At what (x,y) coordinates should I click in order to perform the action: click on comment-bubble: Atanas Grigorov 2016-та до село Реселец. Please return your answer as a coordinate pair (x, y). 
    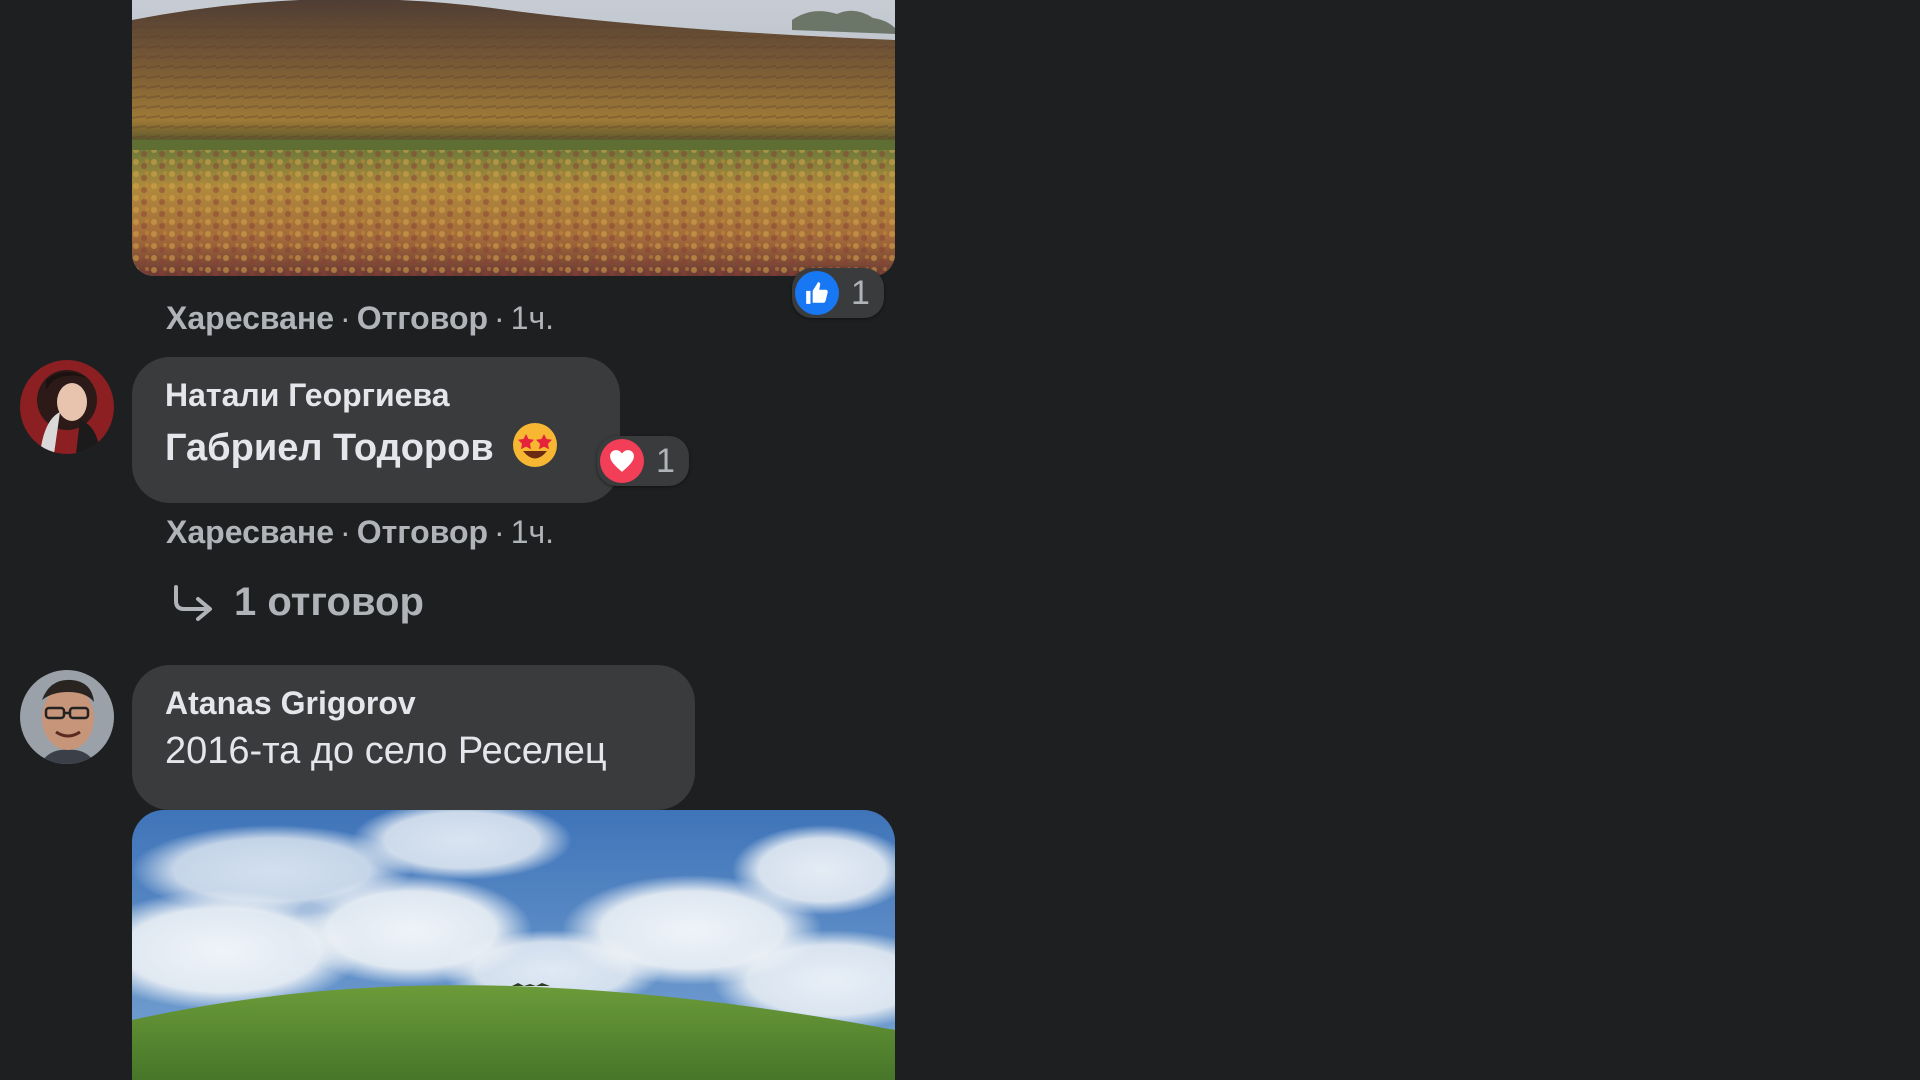
    Looking at the image, I should click on (413, 737).